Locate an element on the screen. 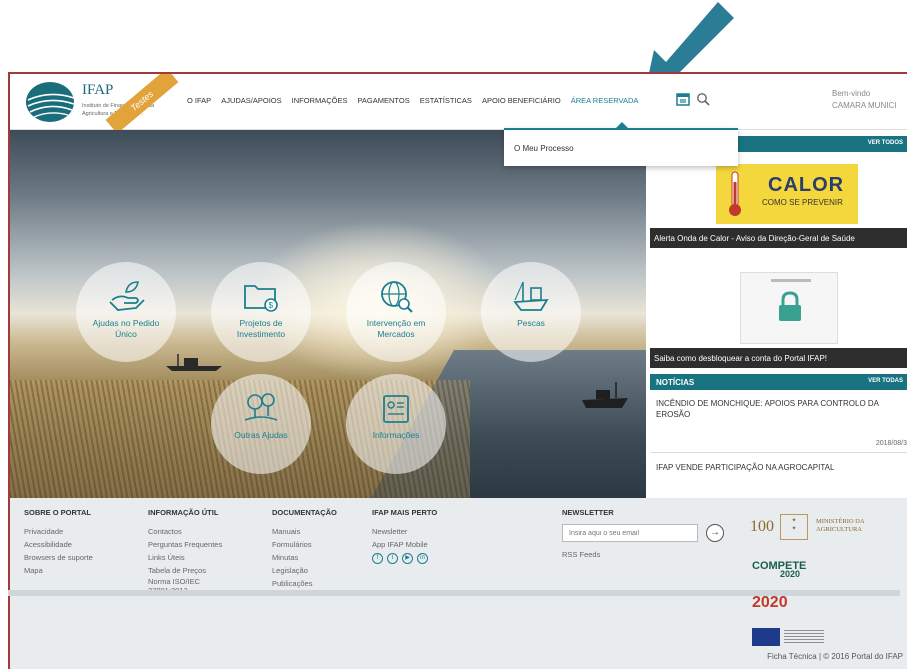 The height and width of the screenshot is (669, 907). nav-area-reservada: ÁREA RESERVADA is located at coordinates (605, 100).